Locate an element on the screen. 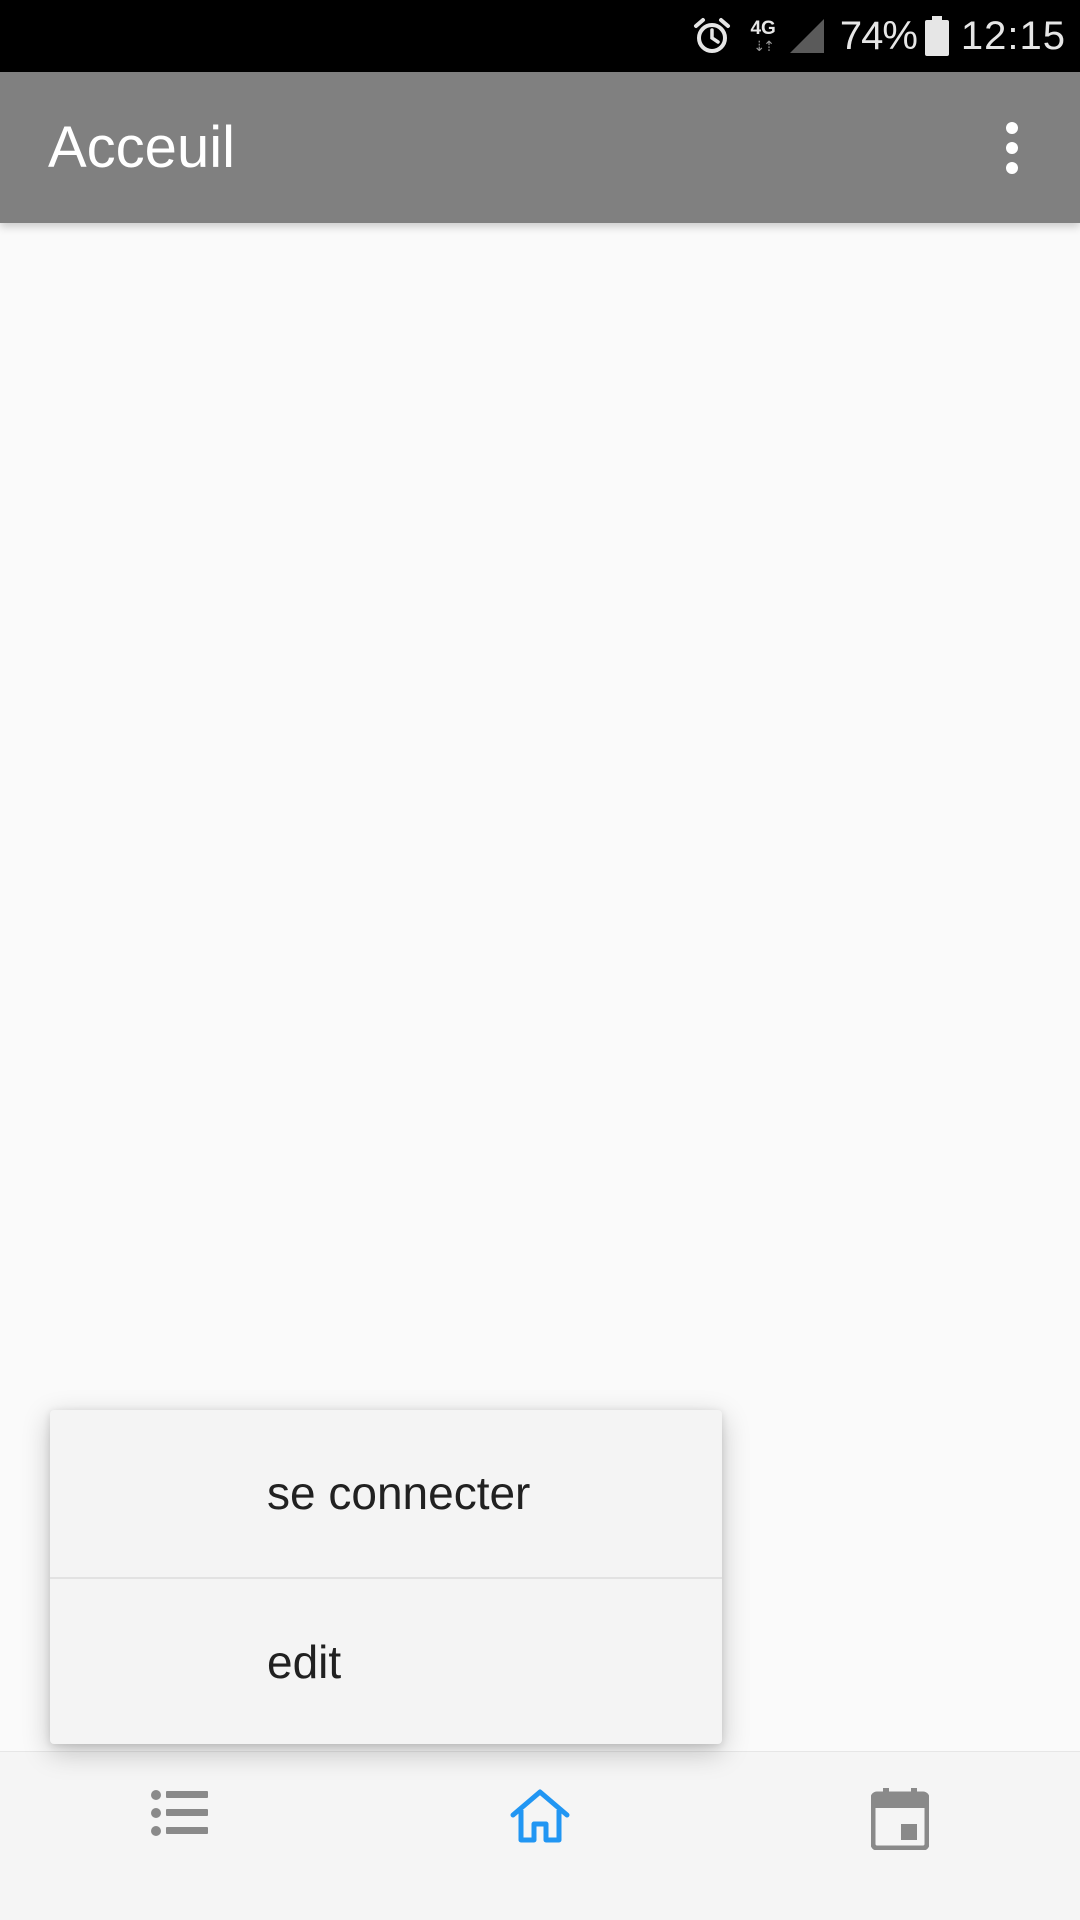 This screenshot has width=1080, height=1920. battery-percent: 74% is located at coordinates (878, 35).